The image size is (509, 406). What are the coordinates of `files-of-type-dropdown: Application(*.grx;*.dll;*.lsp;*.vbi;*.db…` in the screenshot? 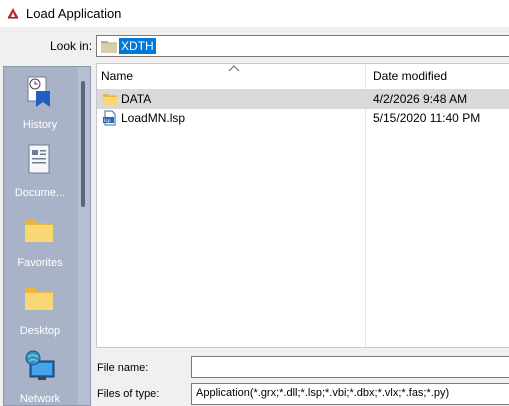 It's located at (350, 394).